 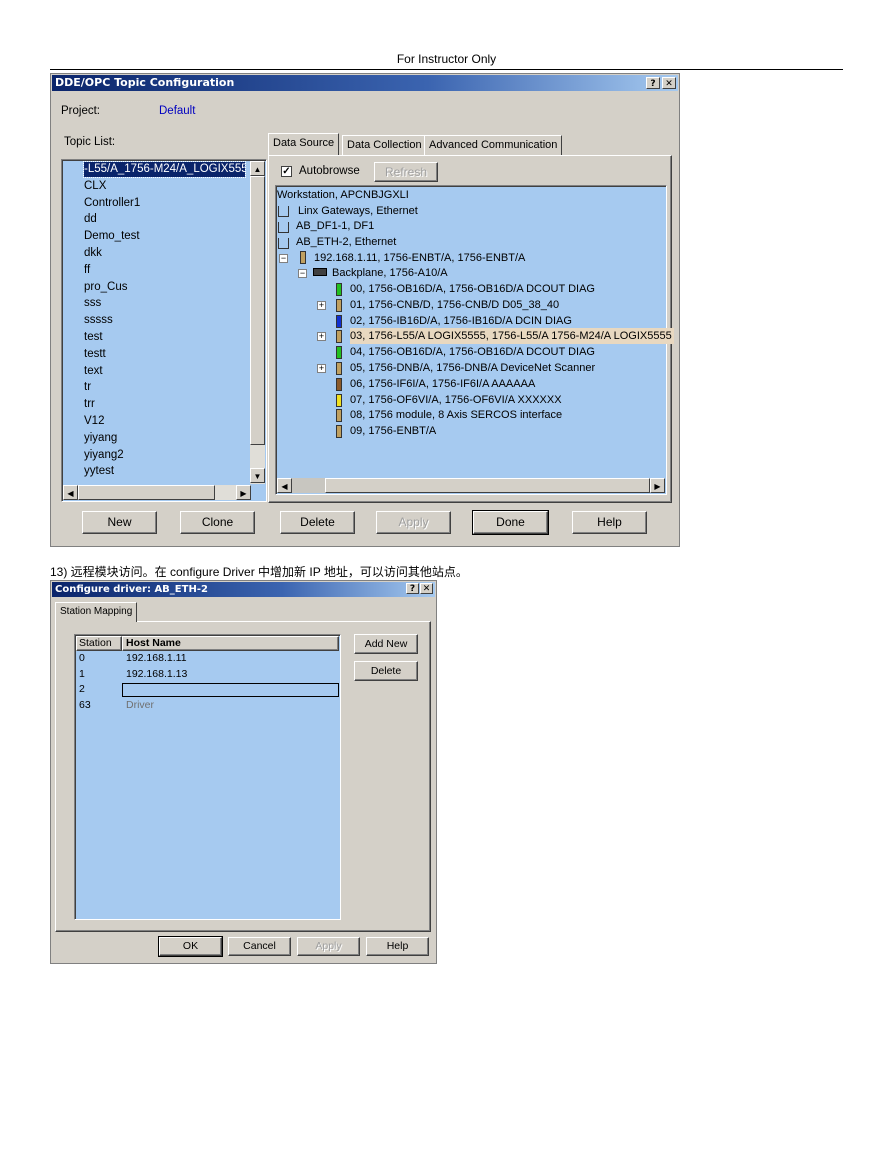 I want to click on host-name-cell: 192.168.1.11, so click(x=156, y=658).